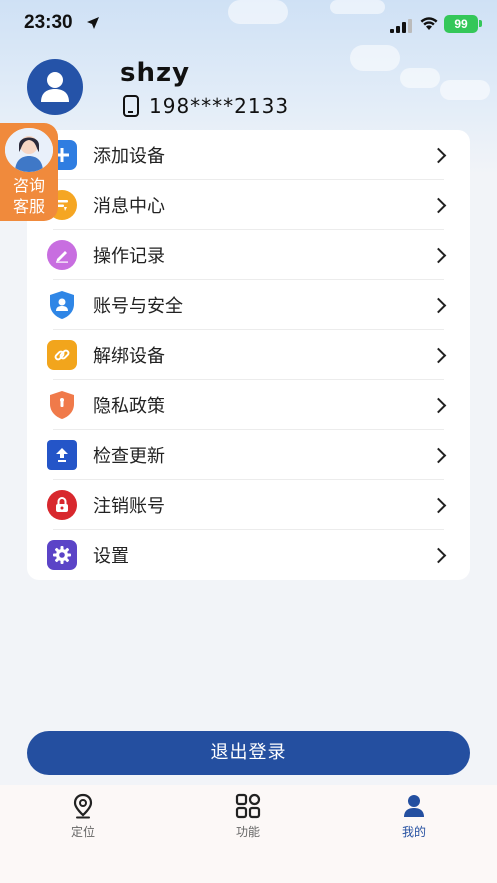  I want to click on support-agent-avatar-icon, so click(29, 150).